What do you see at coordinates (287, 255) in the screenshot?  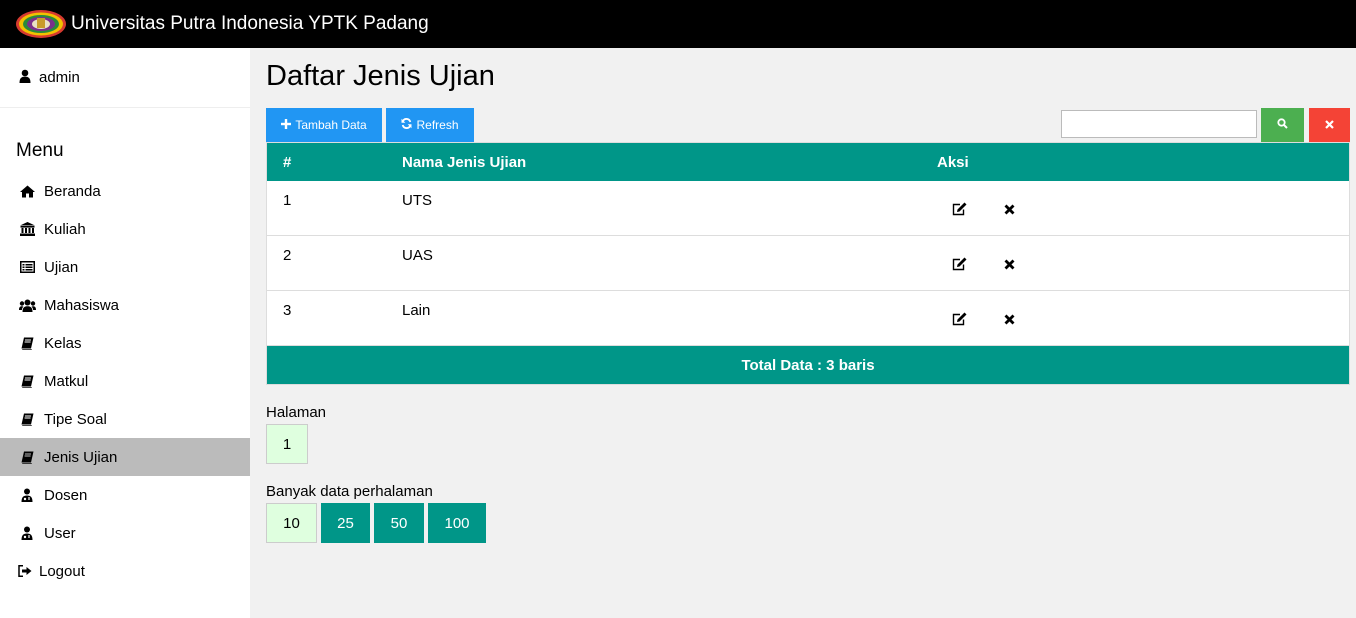 I see `row-number: 2` at bounding box center [287, 255].